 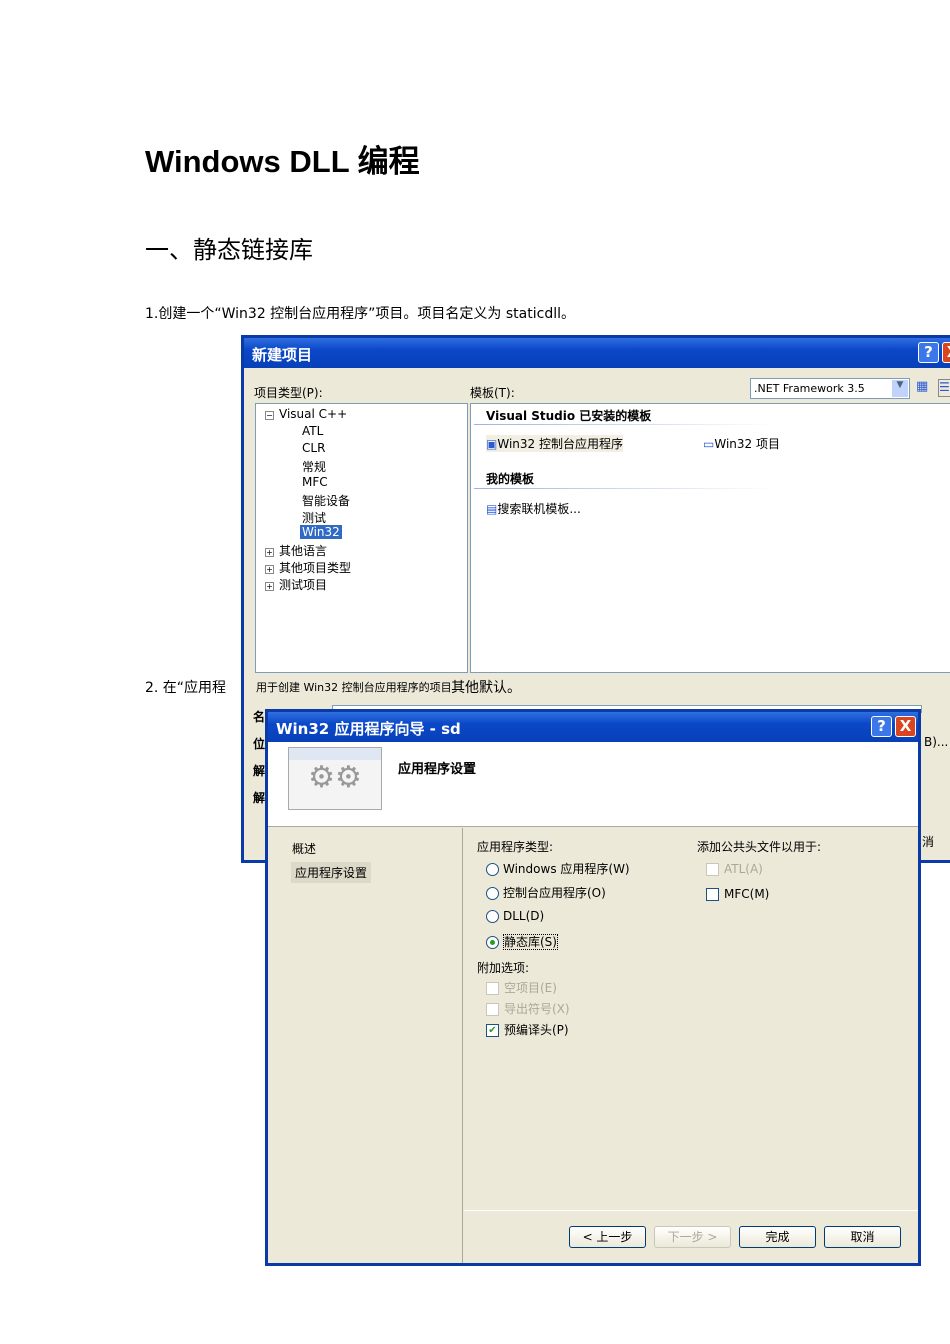 What do you see at coordinates (492, 444) in the screenshot?
I see `console-app-icon: ▣` at bounding box center [492, 444].